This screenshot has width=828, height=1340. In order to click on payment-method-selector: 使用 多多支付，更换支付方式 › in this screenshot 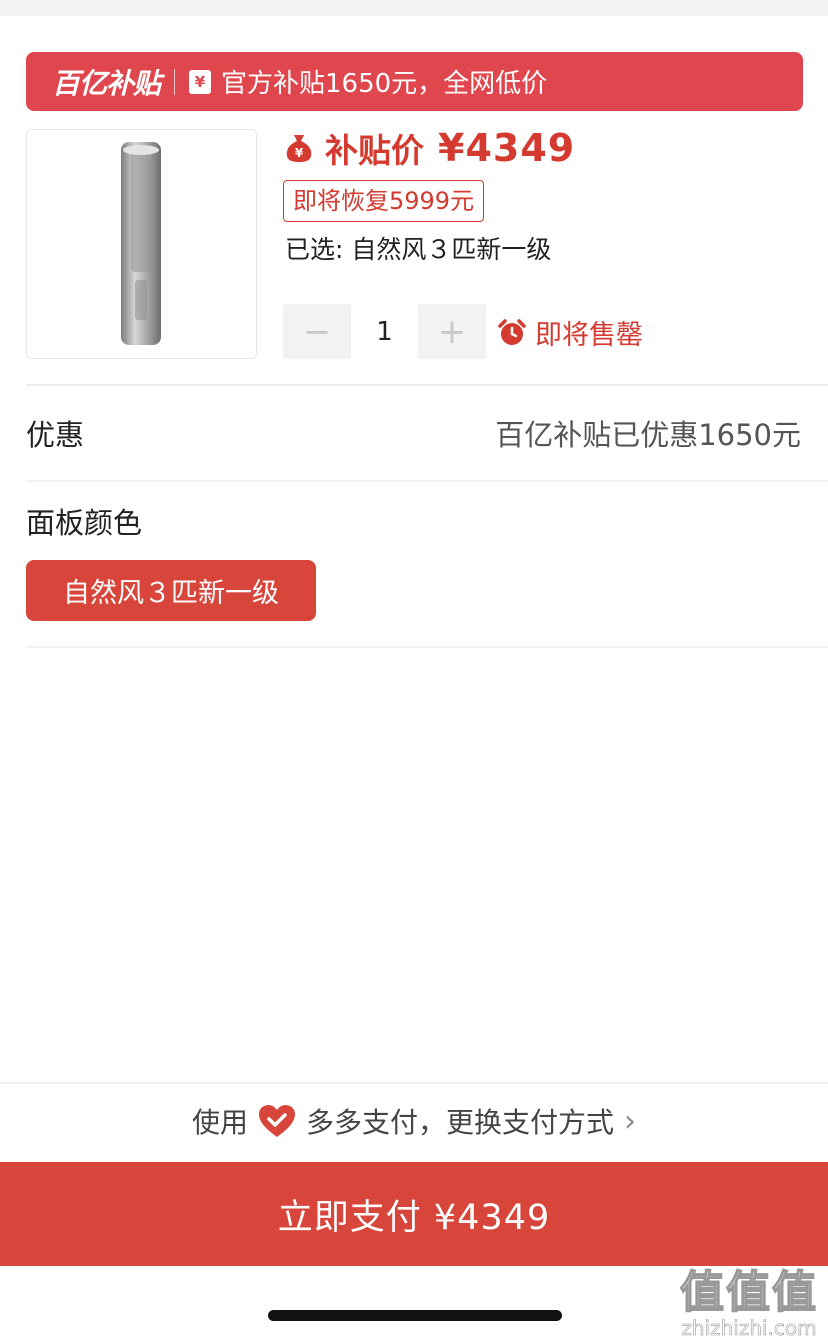, I will do `click(414, 1121)`.